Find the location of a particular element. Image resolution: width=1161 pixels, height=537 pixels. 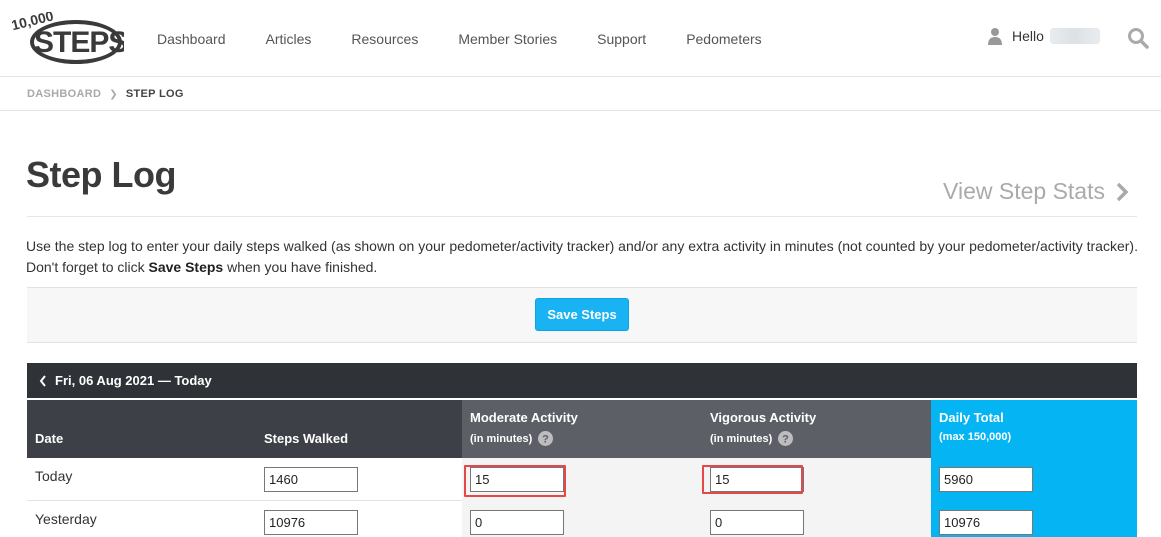

date-navigation-bar: Fri, 06 Aug 2021 — Today is located at coordinates (582, 380).